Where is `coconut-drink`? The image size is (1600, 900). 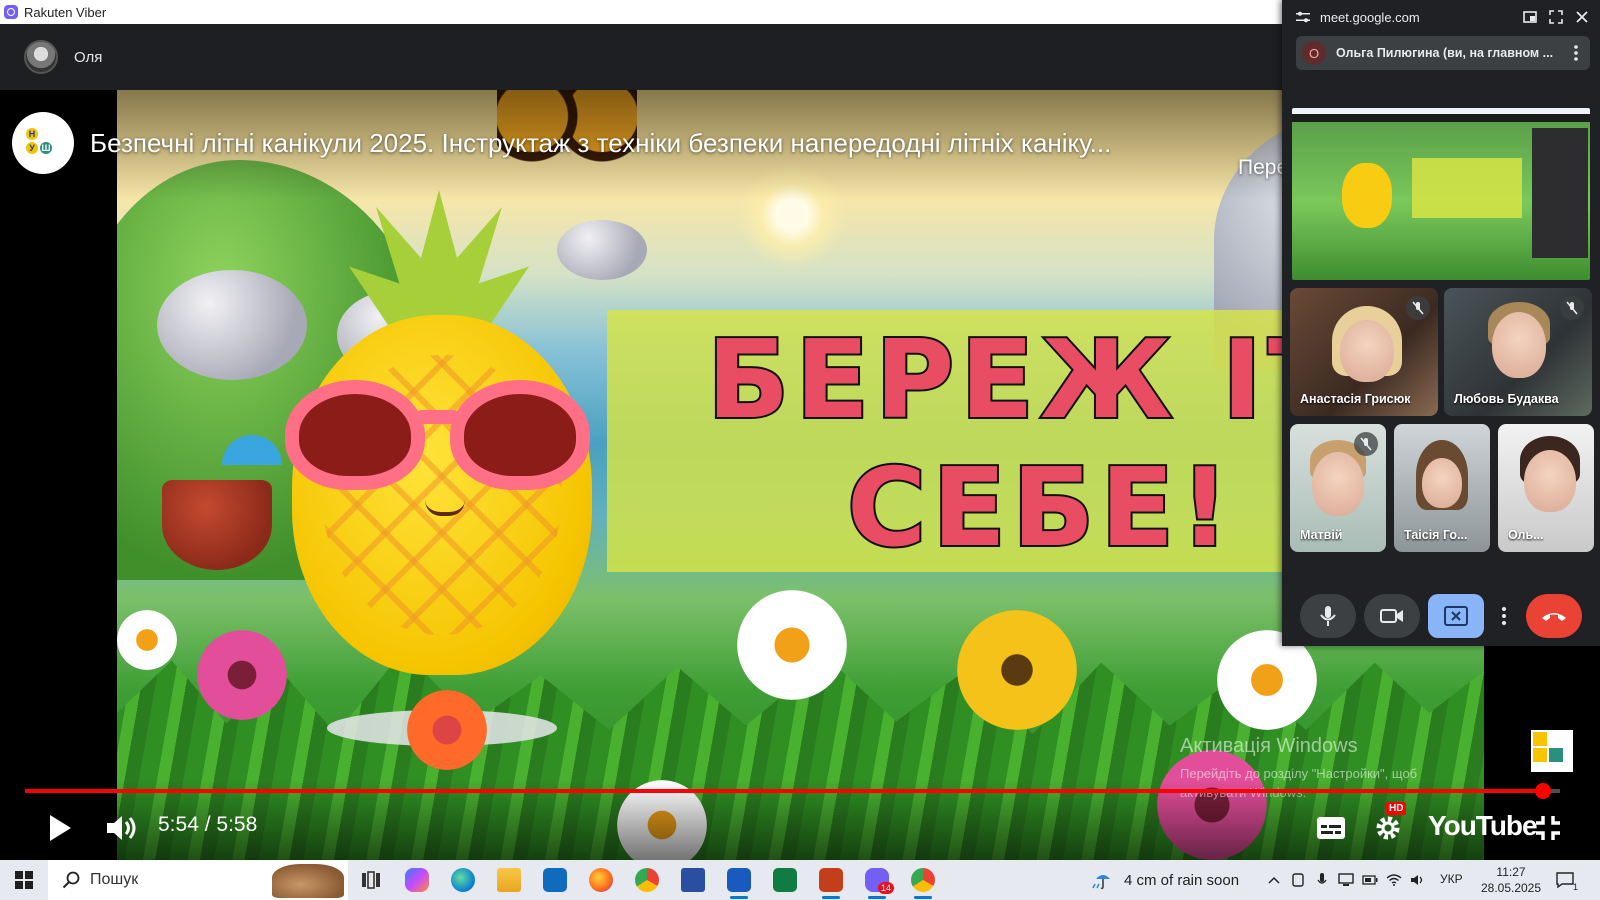
coconut-drink is located at coordinates (217, 525).